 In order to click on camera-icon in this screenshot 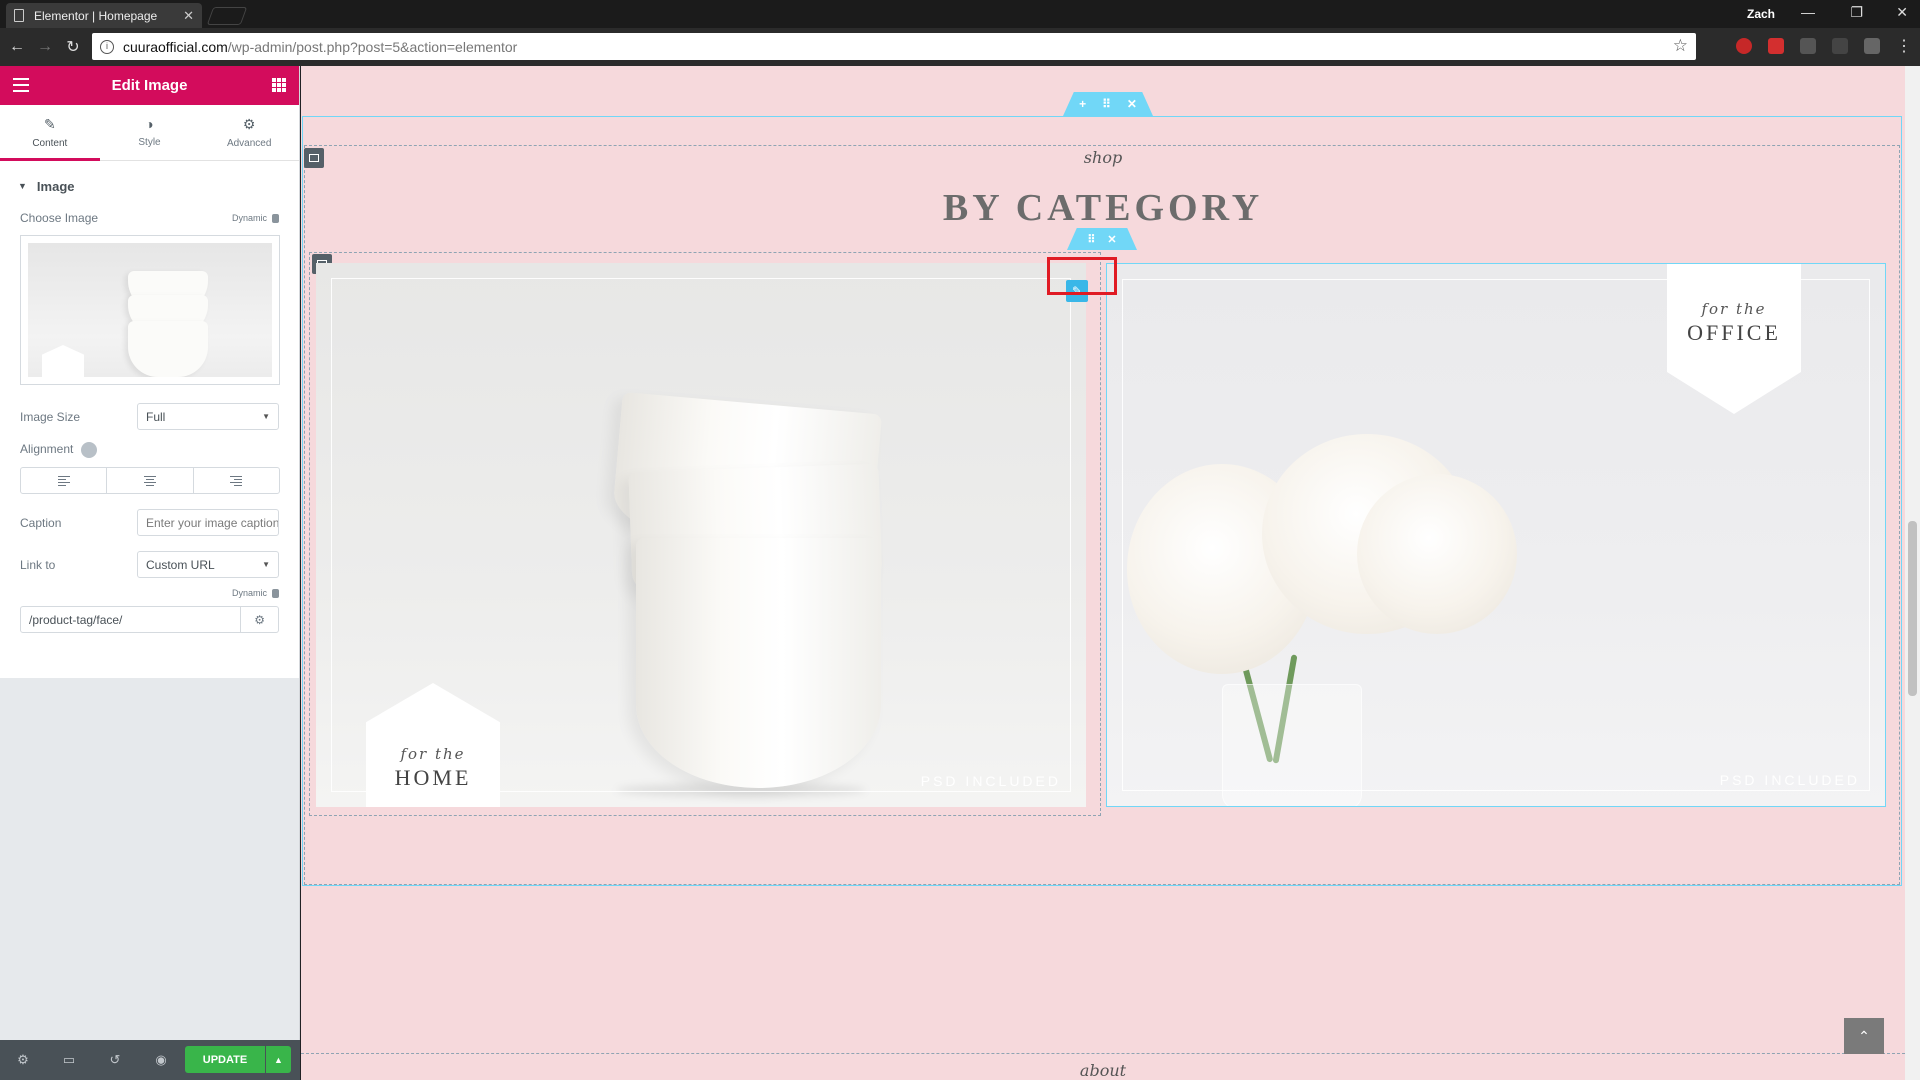, I will do `click(1872, 46)`.